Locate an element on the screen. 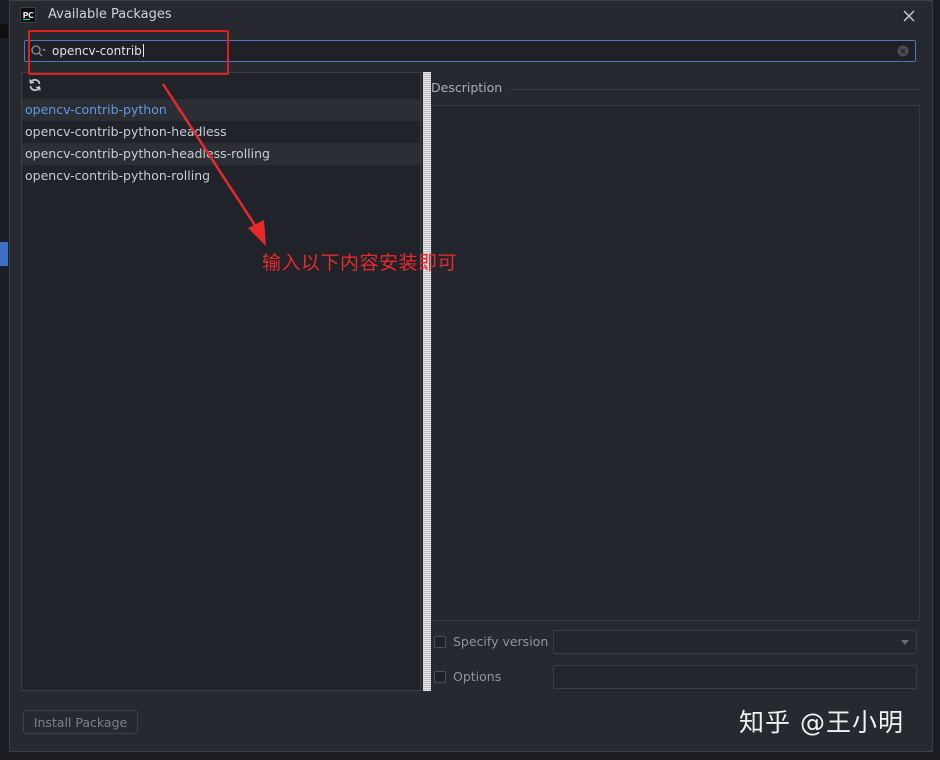 The image size is (940, 760). dialog-title: Available Packages is located at coordinates (110, 14).